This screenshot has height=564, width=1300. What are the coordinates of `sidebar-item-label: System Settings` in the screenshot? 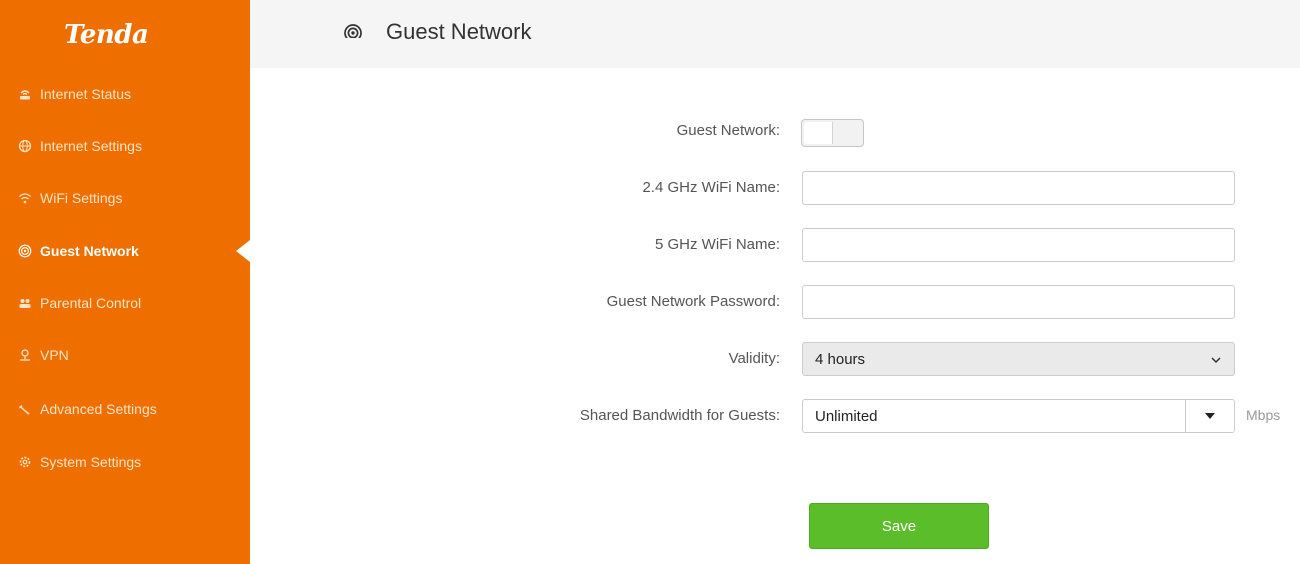 It's located at (91, 462).